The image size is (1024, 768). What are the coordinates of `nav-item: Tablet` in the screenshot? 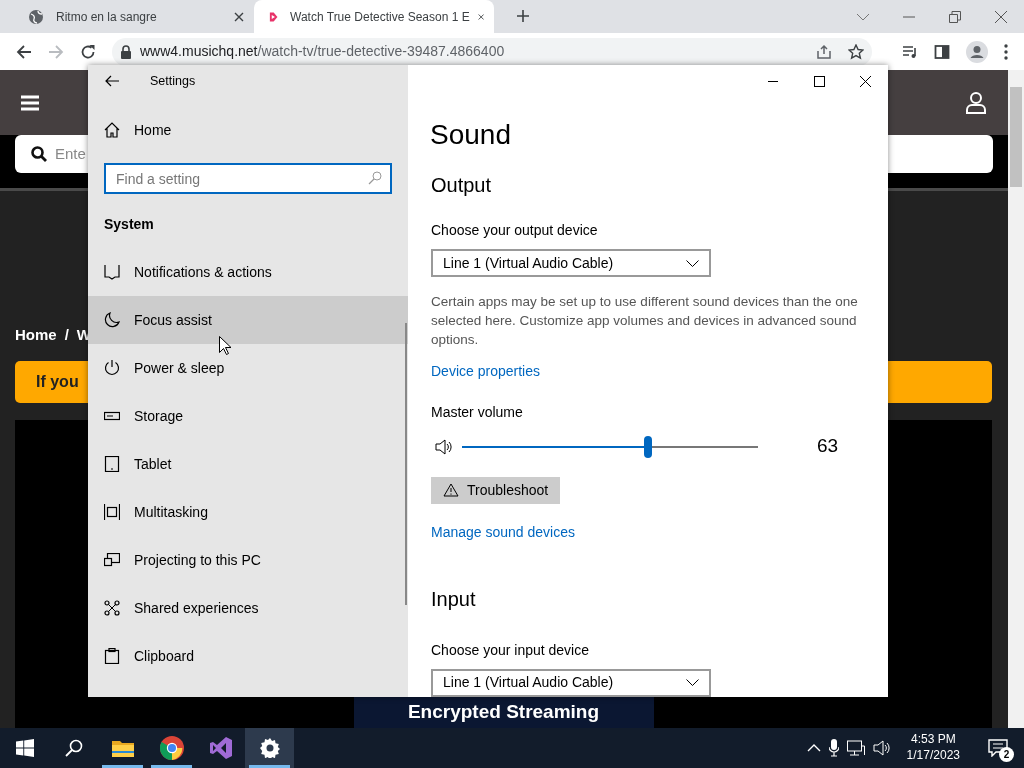 It's located at (248, 464).